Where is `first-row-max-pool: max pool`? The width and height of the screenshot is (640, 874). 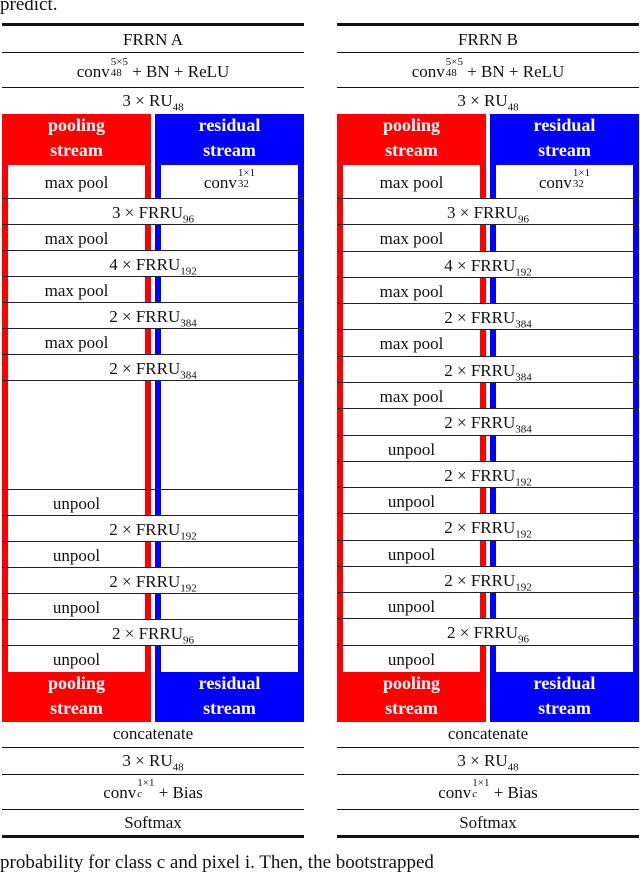
first-row-max-pool: max pool is located at coordinates (411, 182).